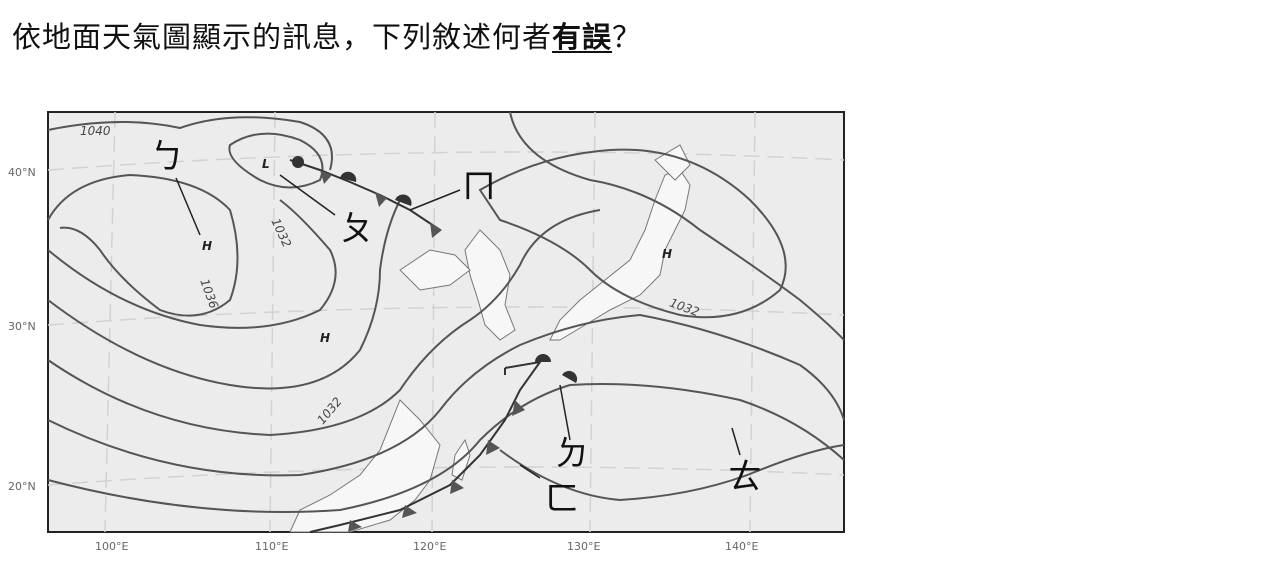  I want to click on high-center-label-central: H, so click(325, 338).